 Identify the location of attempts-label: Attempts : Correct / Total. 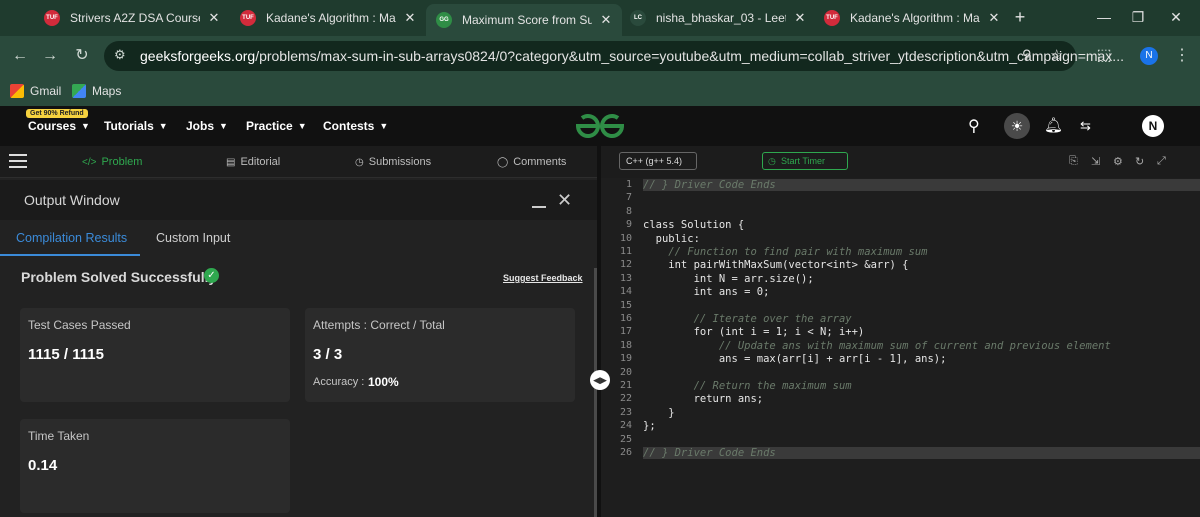
(379, 325).